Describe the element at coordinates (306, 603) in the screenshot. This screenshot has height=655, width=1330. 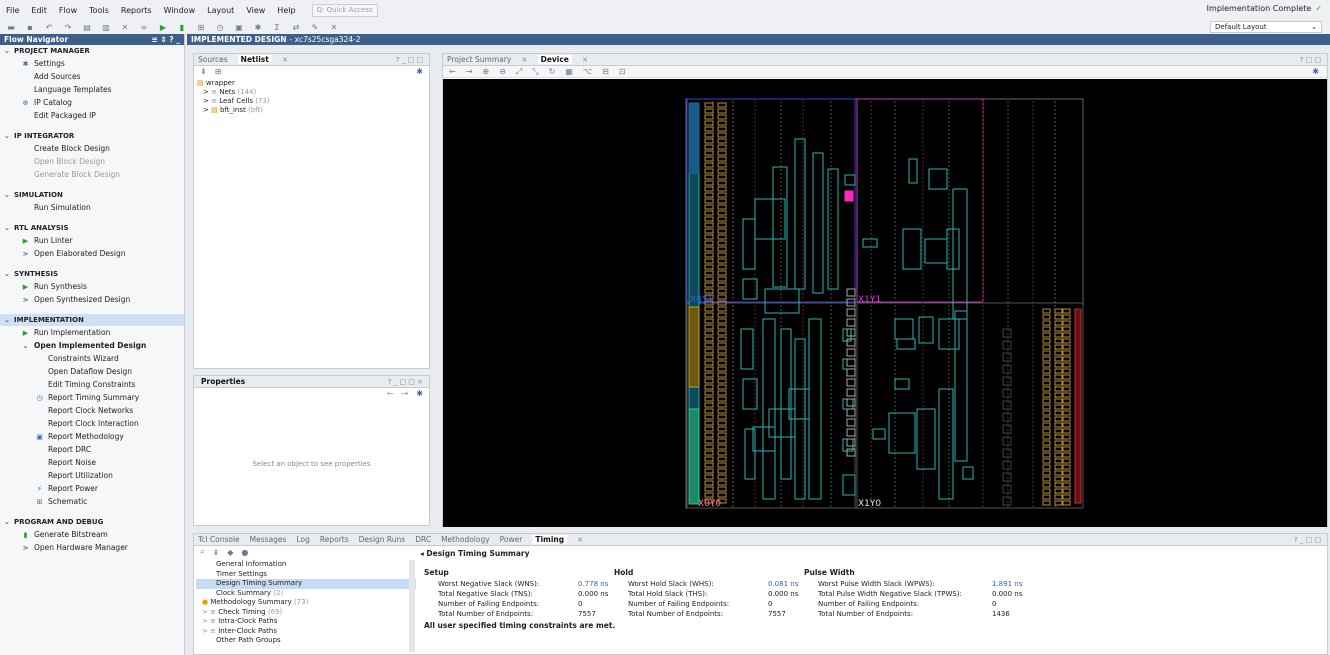
I see `timing-tree-item: ● Methodology Summary (73)` at that location.